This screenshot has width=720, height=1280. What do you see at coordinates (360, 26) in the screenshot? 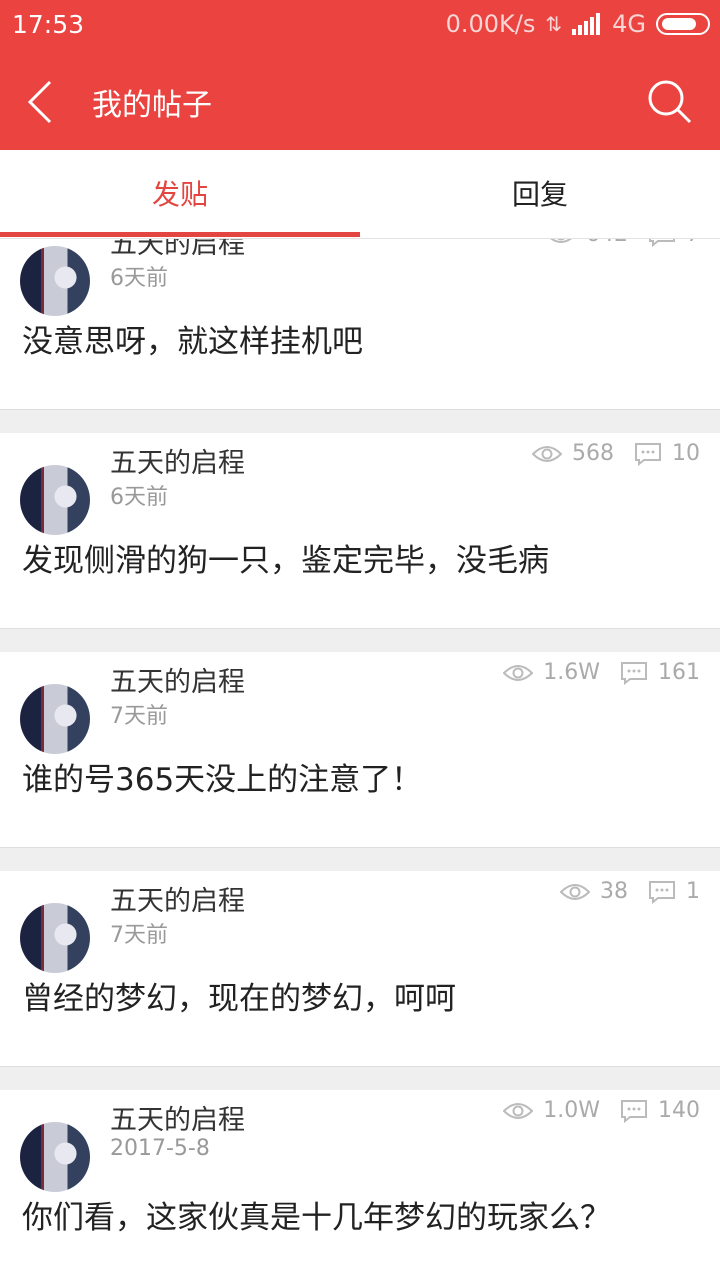
I see `status-bar: 17:53 0.00K/s ⇅ 4G` at bounding box center [360, 26].